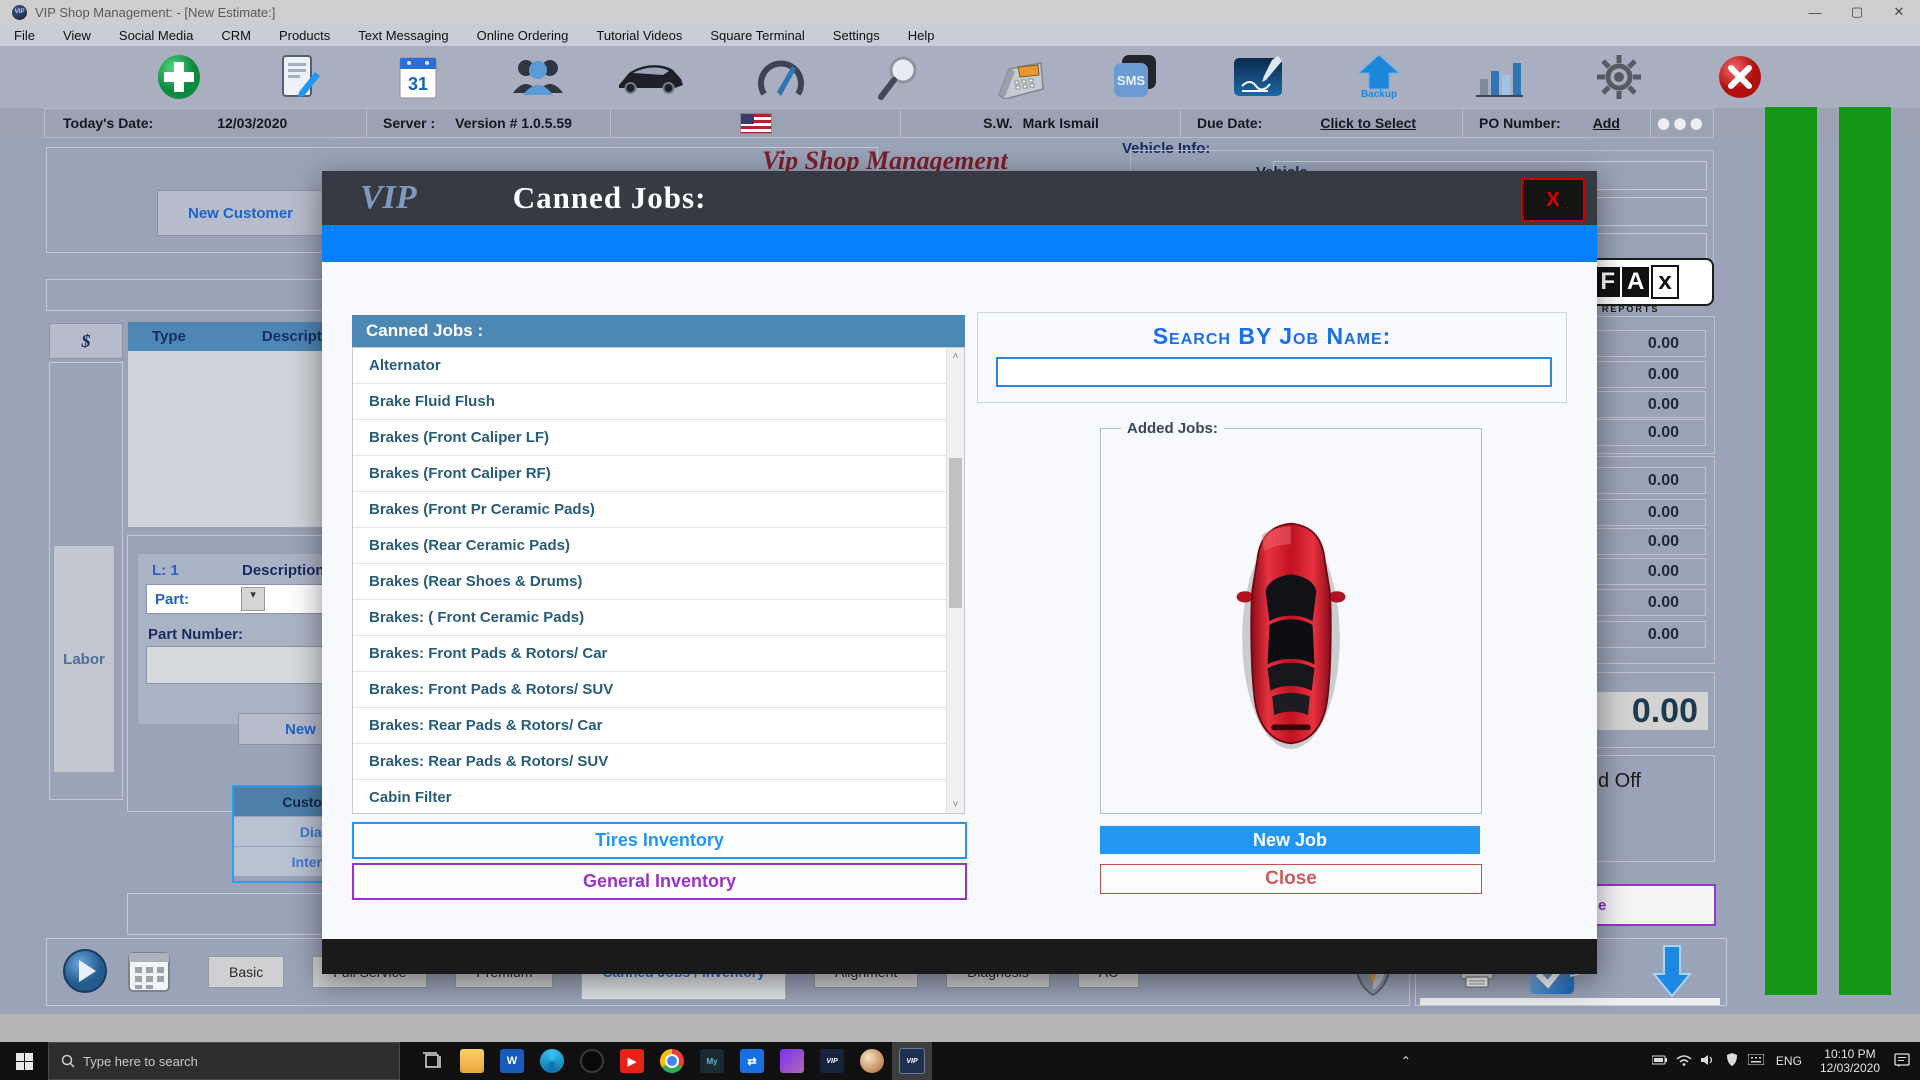  What do you see at coordinates (752, 1061) in the screenshot?
I see `teamviewer-icon: ⇄` at bounding box center [752, 1061].